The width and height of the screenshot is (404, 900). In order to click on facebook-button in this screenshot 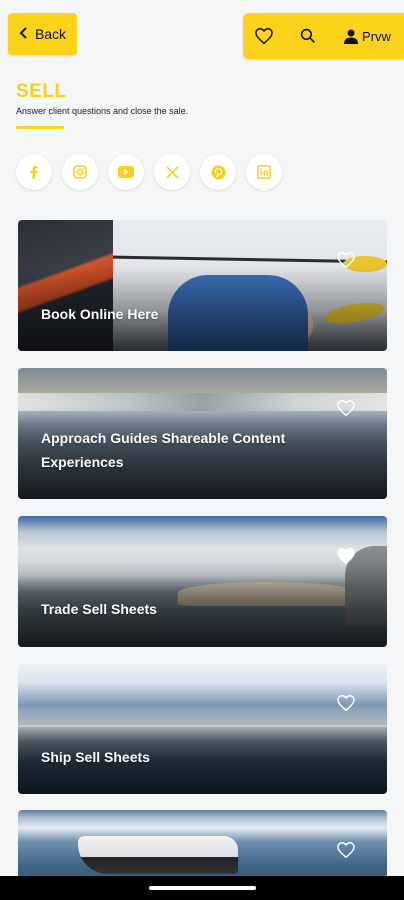, I will do `click(34, 172)`.